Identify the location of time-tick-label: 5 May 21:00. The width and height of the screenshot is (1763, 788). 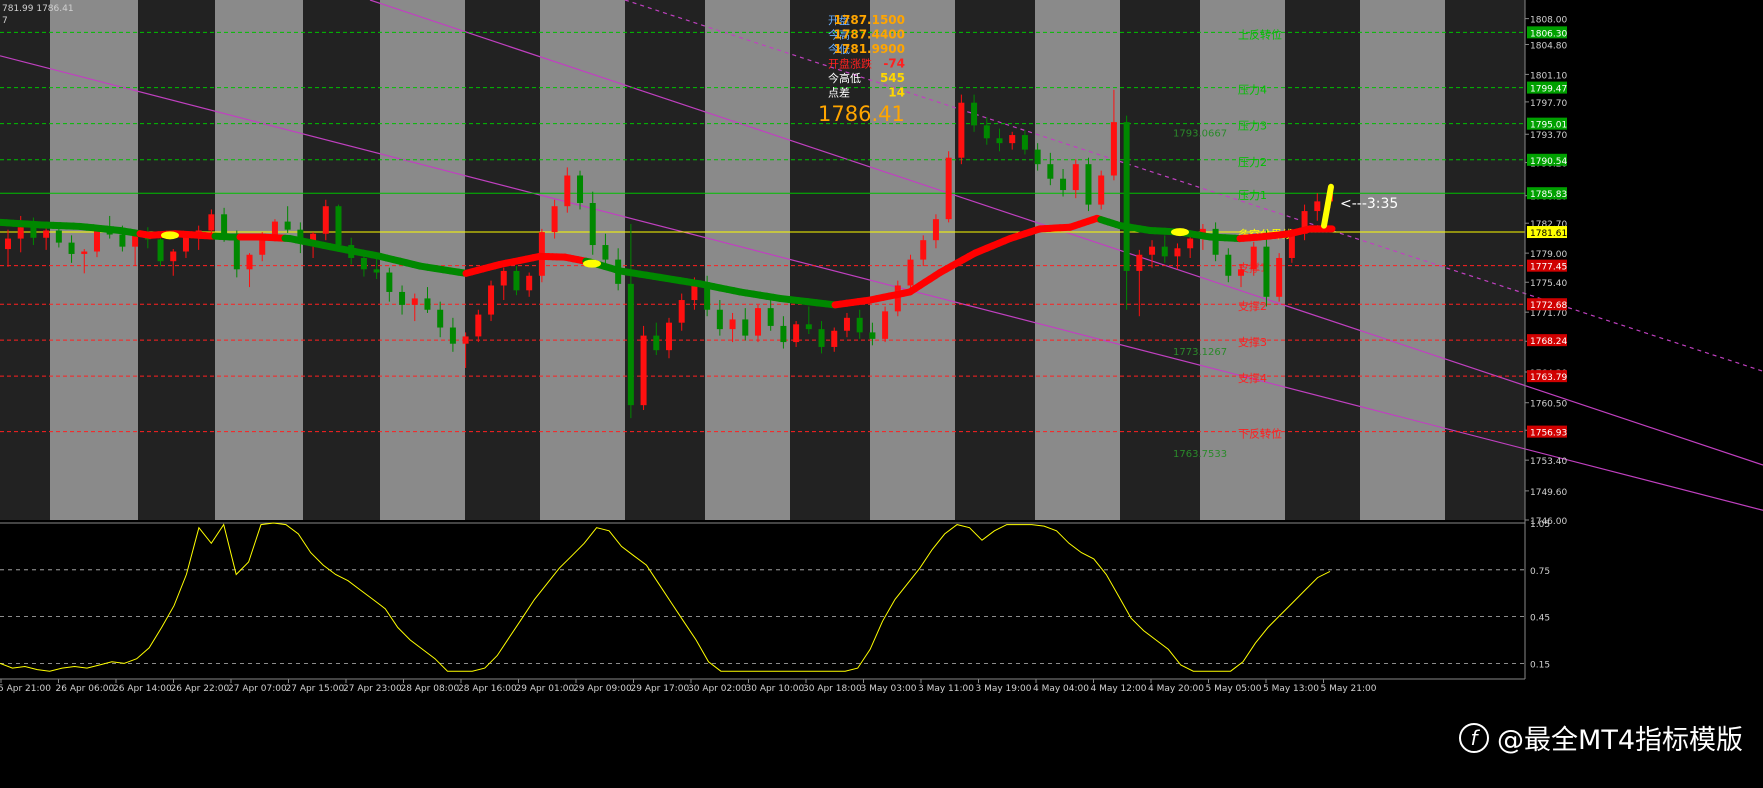
(1349, 689).